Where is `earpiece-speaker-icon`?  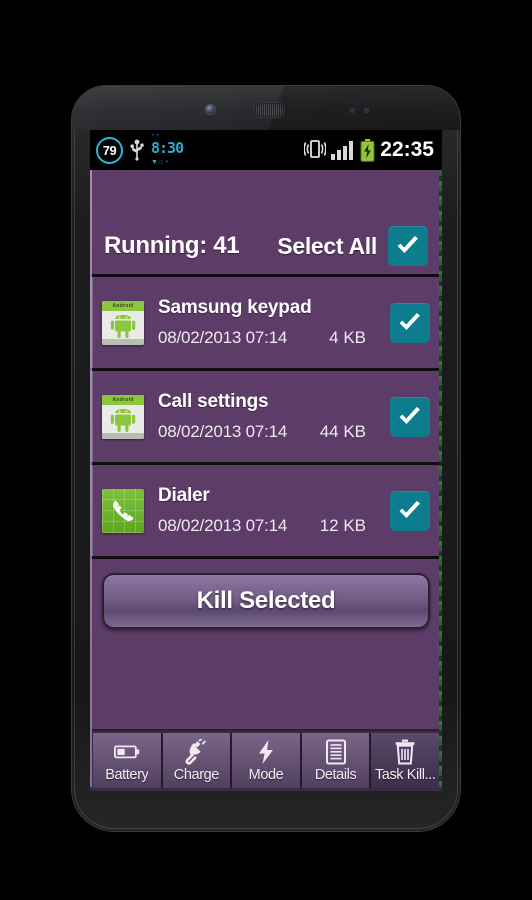 earpiece-speaker-icon is located at coordinates (269, 110).